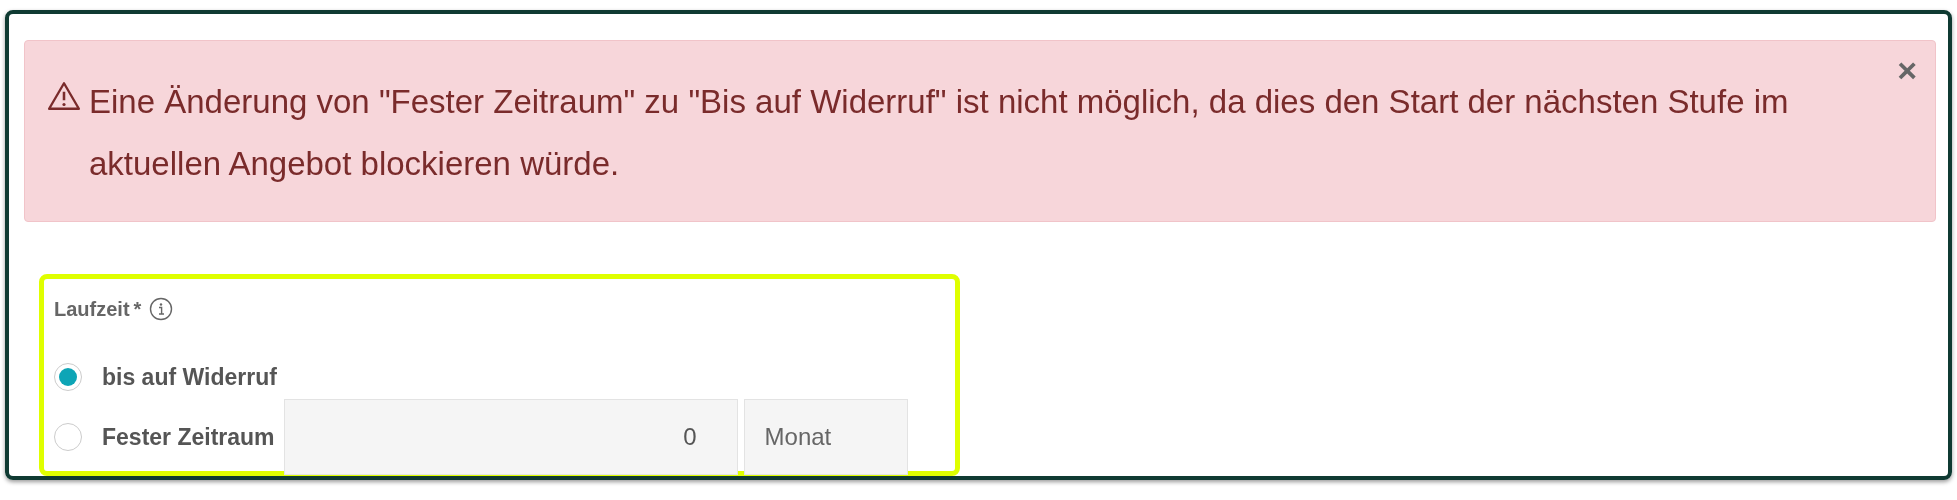 The height and width of the screenshot is (500, 1957). I want to click on duration-input: 0, so click(510, 437).